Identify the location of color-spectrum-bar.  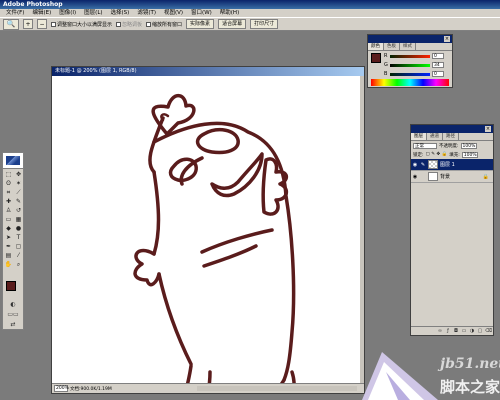
(410, 82).